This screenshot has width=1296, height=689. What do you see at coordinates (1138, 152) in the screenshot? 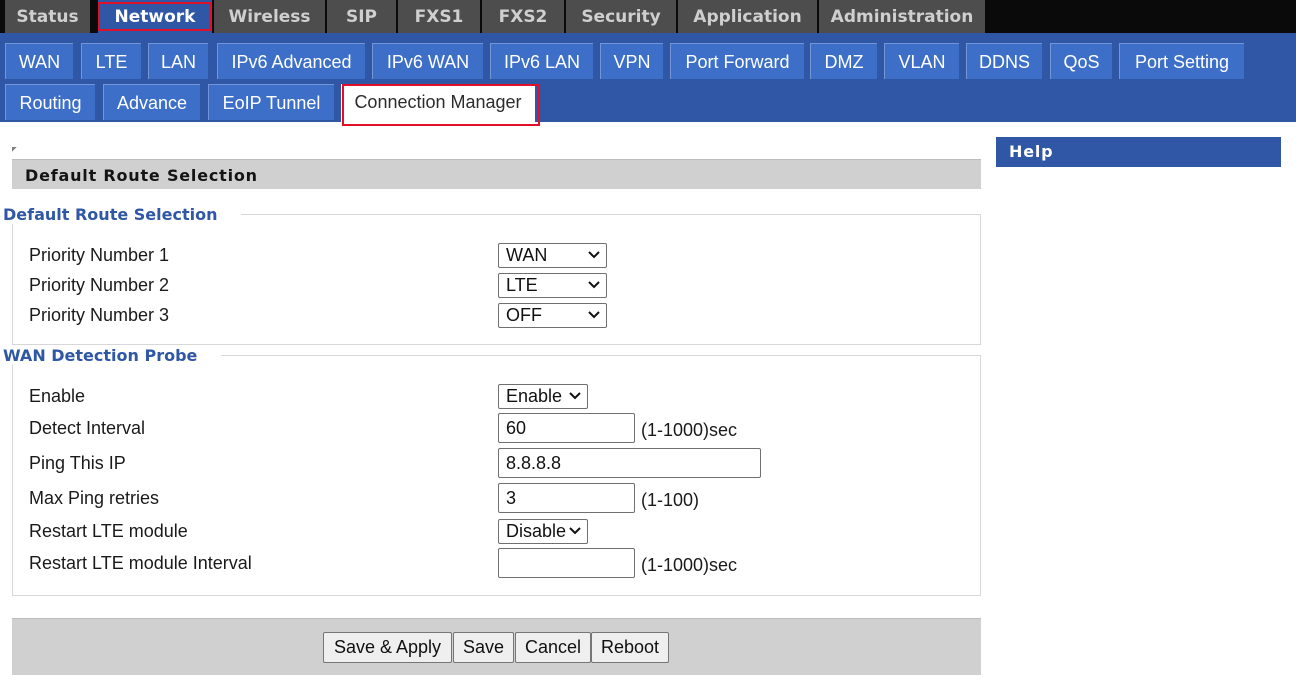
I see `help-panel-header: Help` at bounding box center [1138, 152].